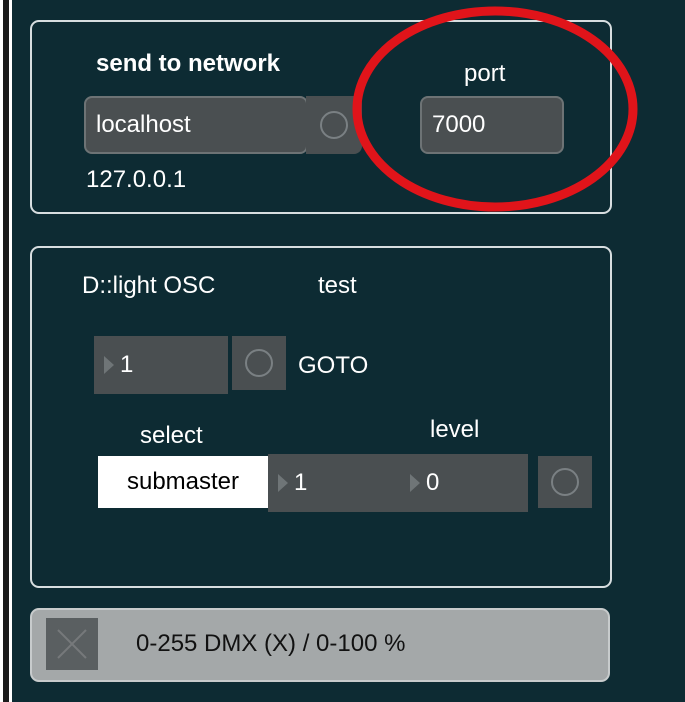 The height and width of the screenshot is (702, 685). I want to click on window-edge, so click(6, 351).